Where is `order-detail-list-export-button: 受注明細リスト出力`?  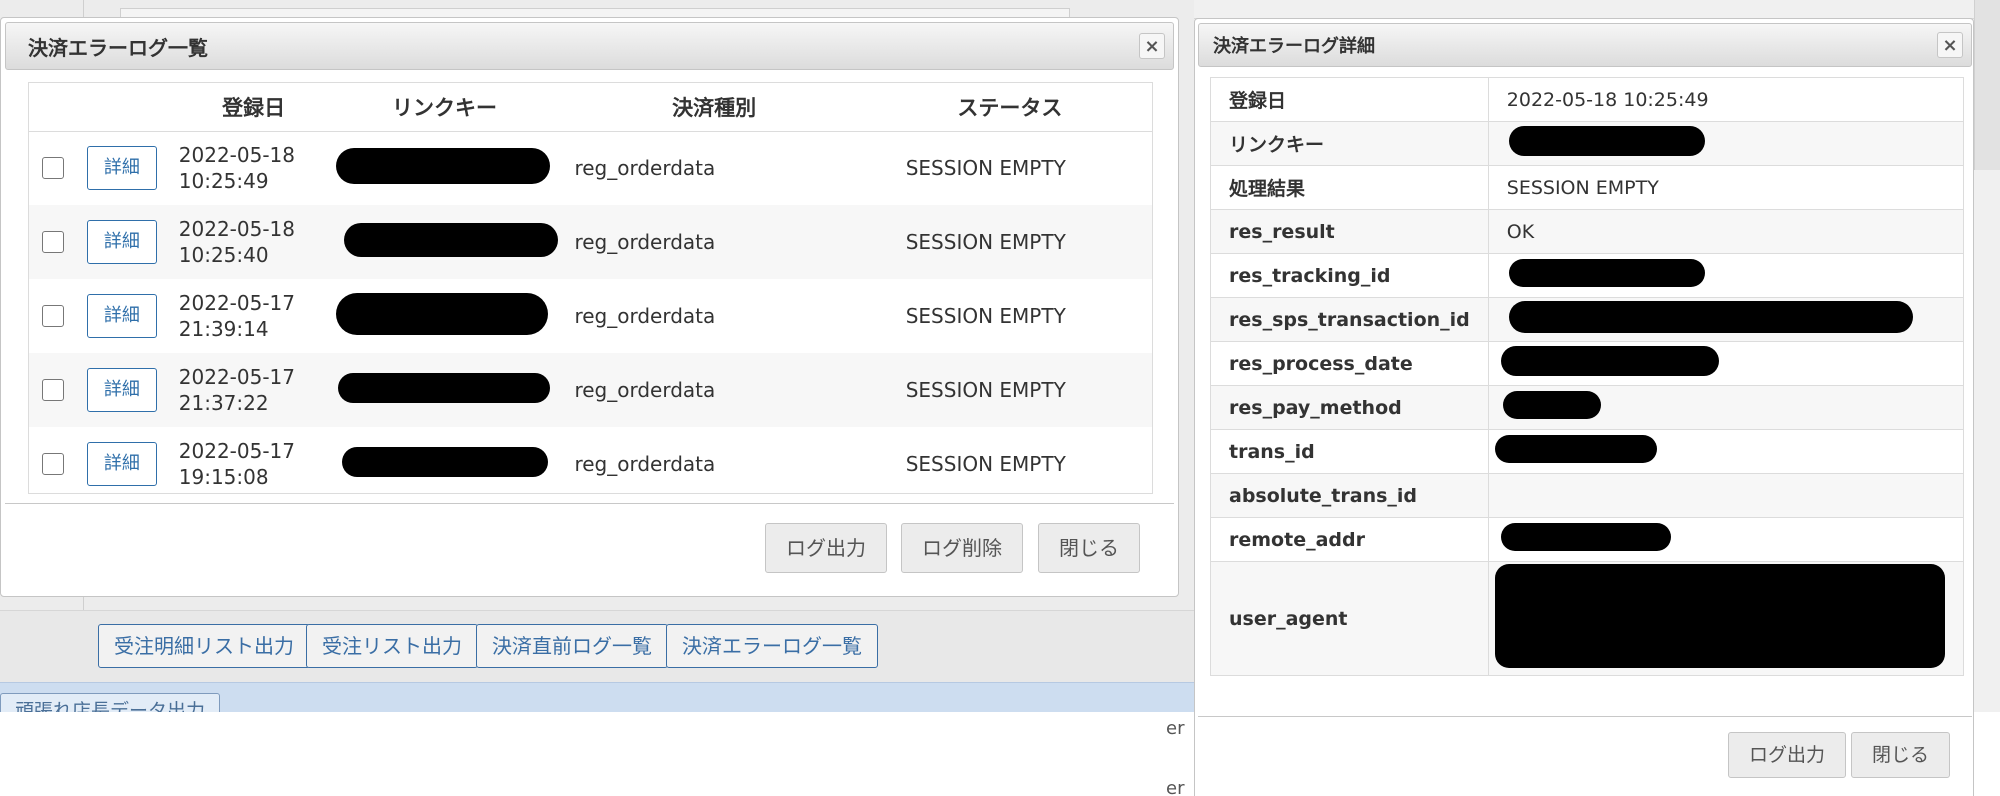 order-detail-list-export-button: 受注明細リスト出力 is located at coordinates (204, 646).